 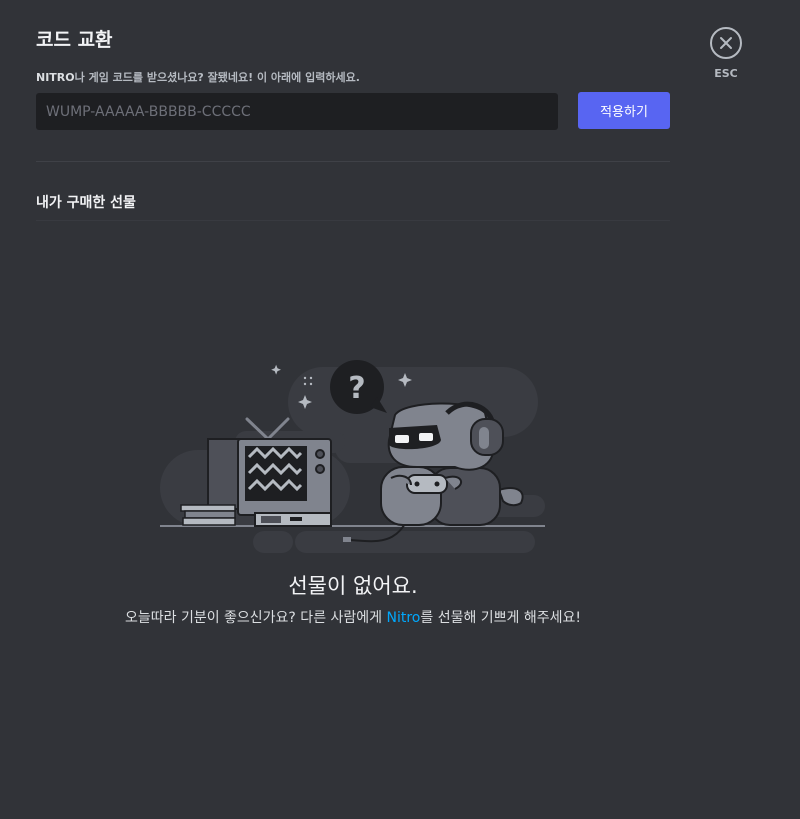 What do you see at coordinates (255, 618) in the screenshot?
I see `empty-state-desc-text: 오늘따라 기분이 좋으신가요? 다른 사람에게` at bounding box center [255, 618].